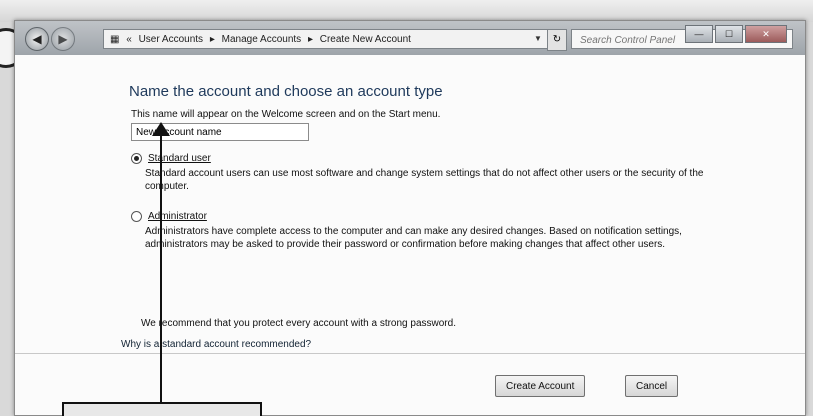 The width and height of the screenshot is (813, 416). What do you see at coordinates (179, 158) in the screenshot?
I see `standard-user-label: Standard user` at bounding box center [179, 158].